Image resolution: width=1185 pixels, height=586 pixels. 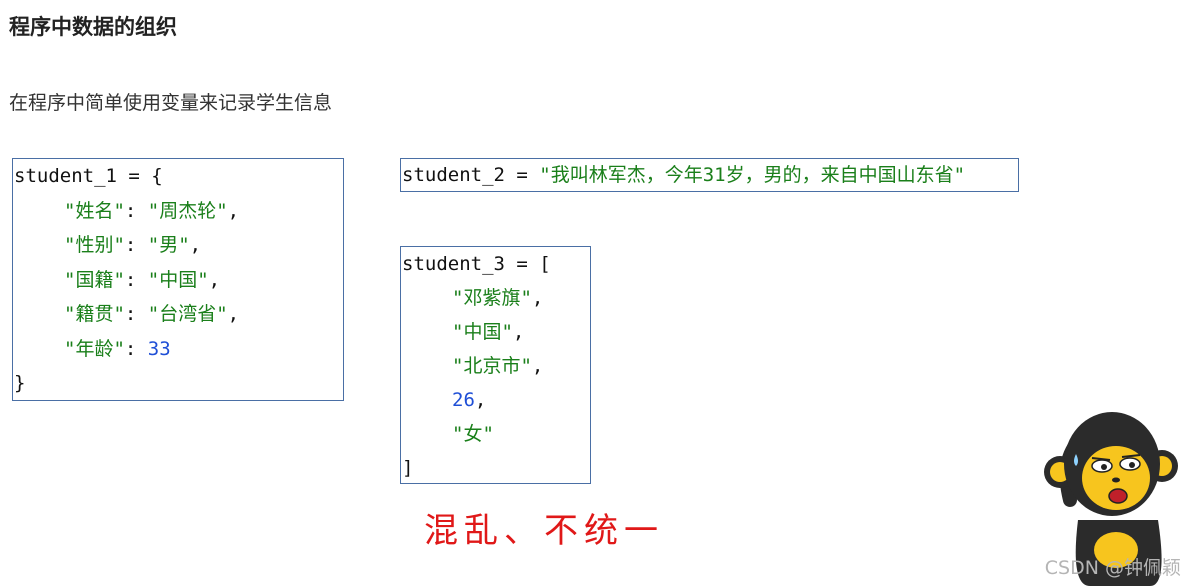 I want to click on entry-value: 33, so click(x=159, y=348).